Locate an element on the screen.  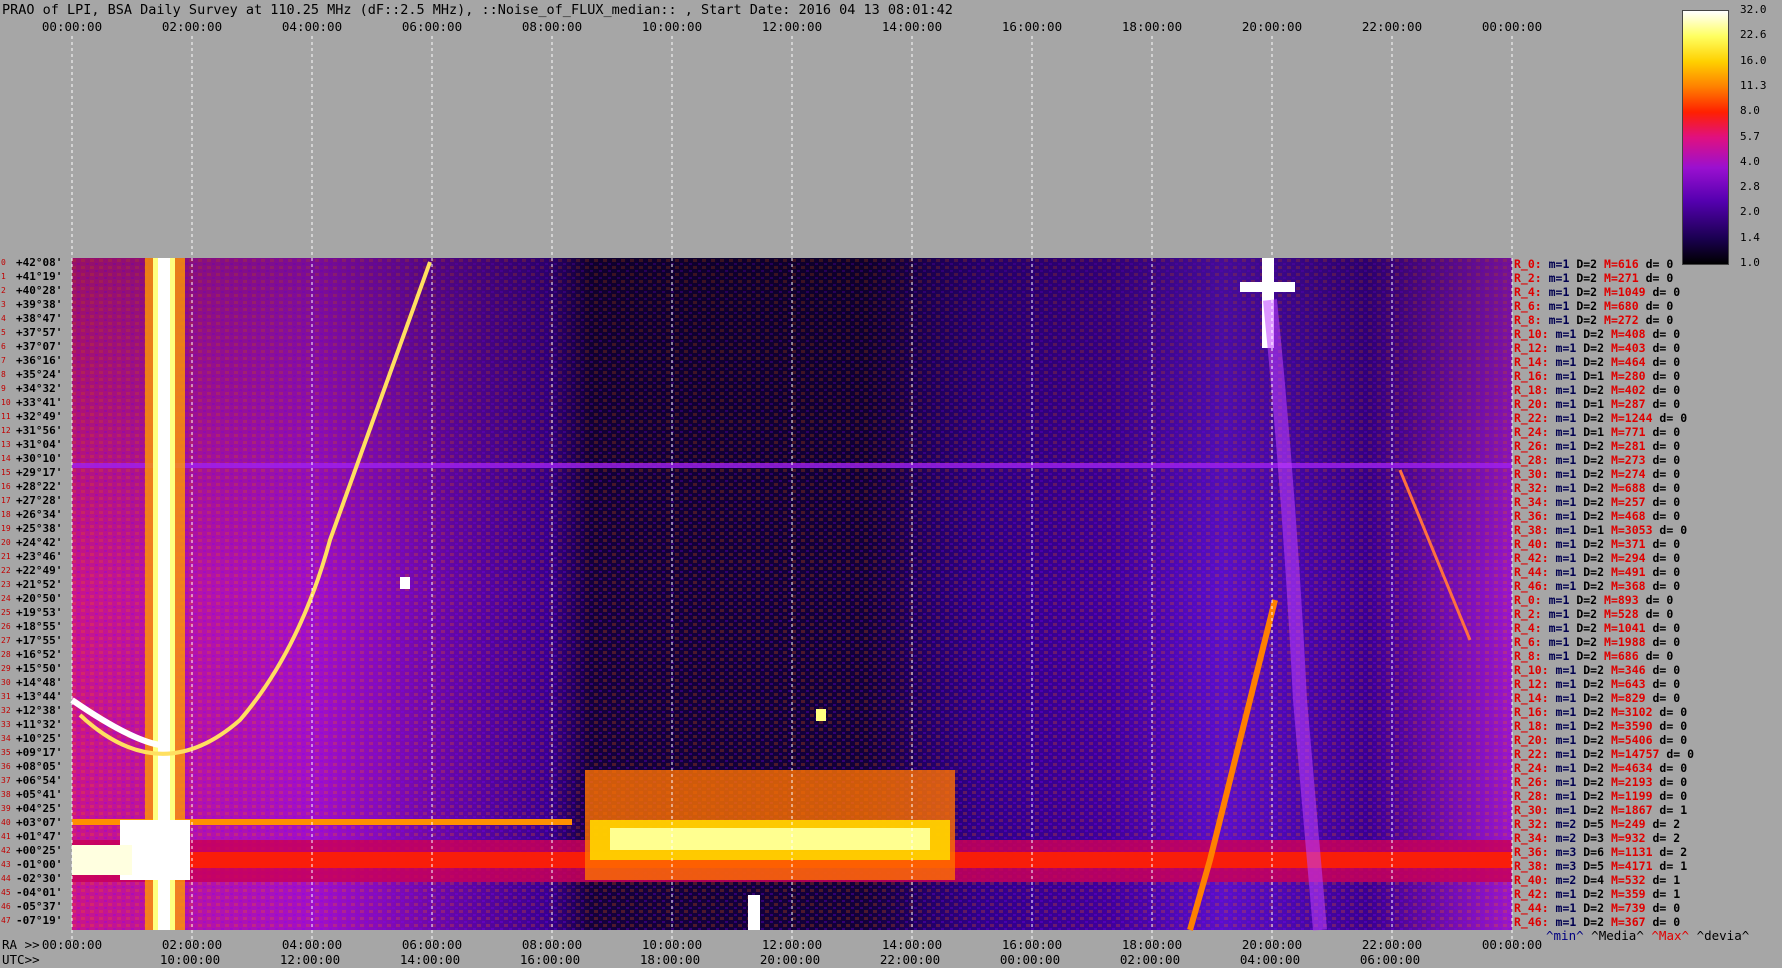
row-stat: R_2: m=1 D=2 M=528 d= 0 is located at coordinates (1594, 614).